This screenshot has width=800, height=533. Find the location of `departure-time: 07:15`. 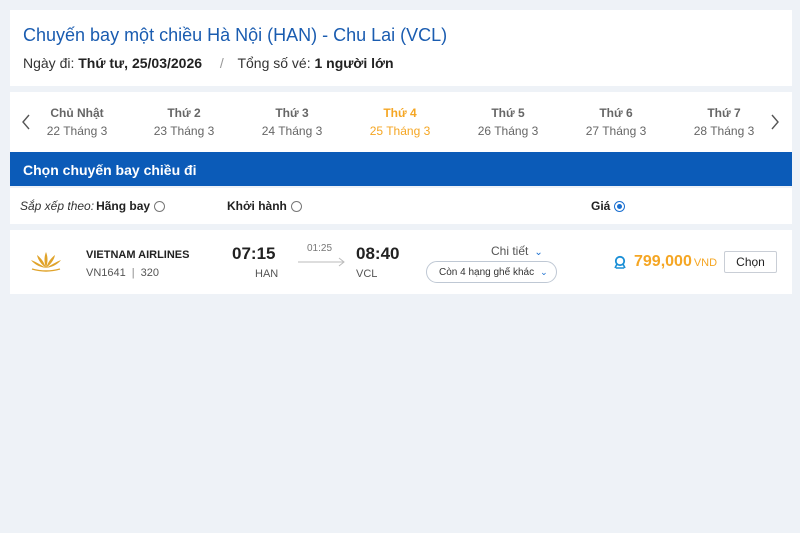

departure-time: 07:15 is located at coordinates (254, 253).